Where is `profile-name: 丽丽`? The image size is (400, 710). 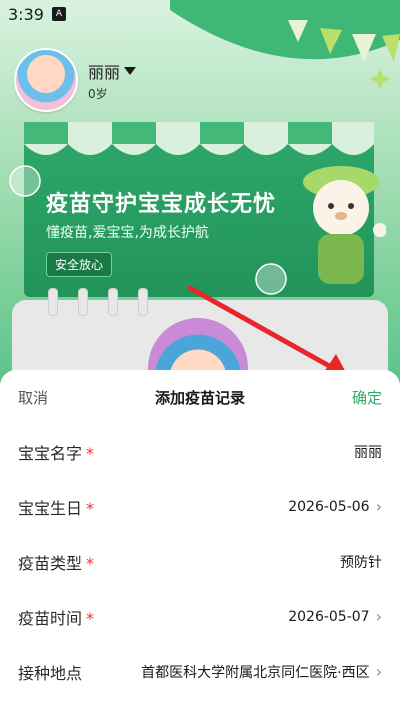 profile-name: 丽丽 is located at coordinates (104, 72).